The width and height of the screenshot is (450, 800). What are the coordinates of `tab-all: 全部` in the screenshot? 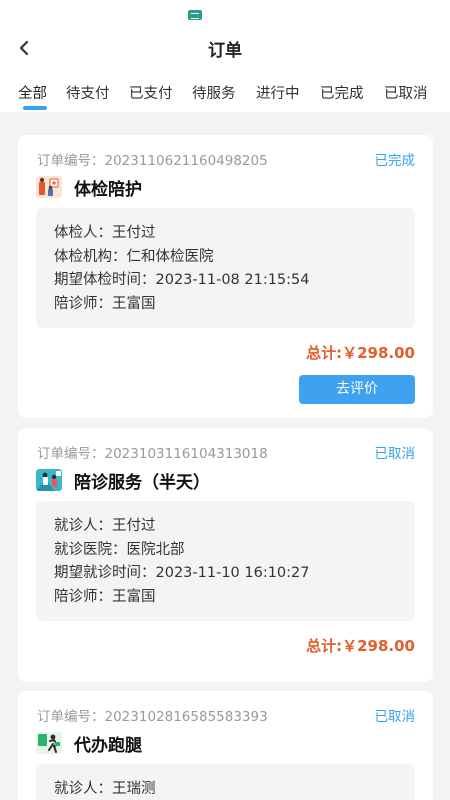 It's located at (32, 95).